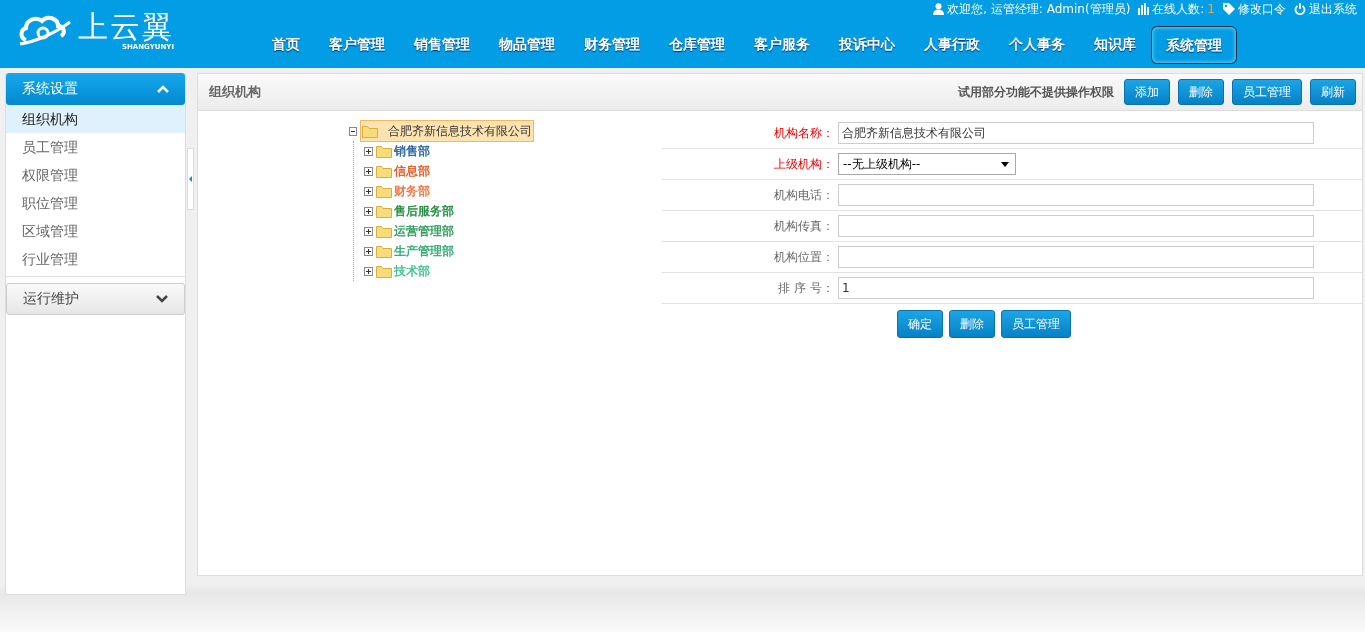 Image resolution: width=1365 pixels, height=632 pixels. I want to click on field-label: 上级机构：, so click(804, 164).